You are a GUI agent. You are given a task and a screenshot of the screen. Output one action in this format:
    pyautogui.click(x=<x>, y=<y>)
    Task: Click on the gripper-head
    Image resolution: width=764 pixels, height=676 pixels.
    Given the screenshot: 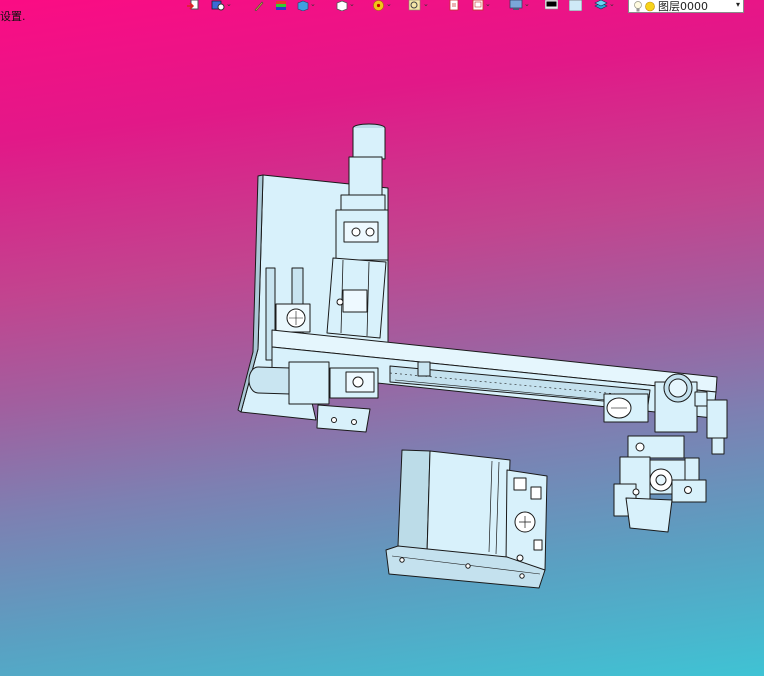 What is the action you would take?
    pyautogui.click(x=660, y=484)
    